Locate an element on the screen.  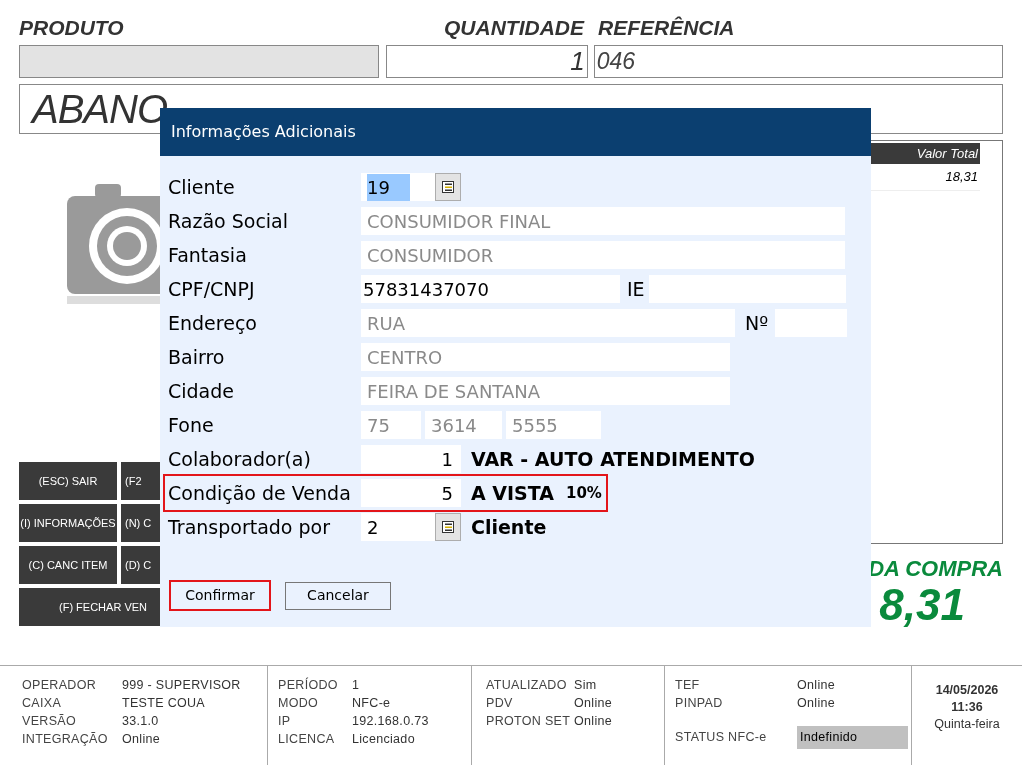
status-label: OPERADOR is located at coordinates (60, 685).